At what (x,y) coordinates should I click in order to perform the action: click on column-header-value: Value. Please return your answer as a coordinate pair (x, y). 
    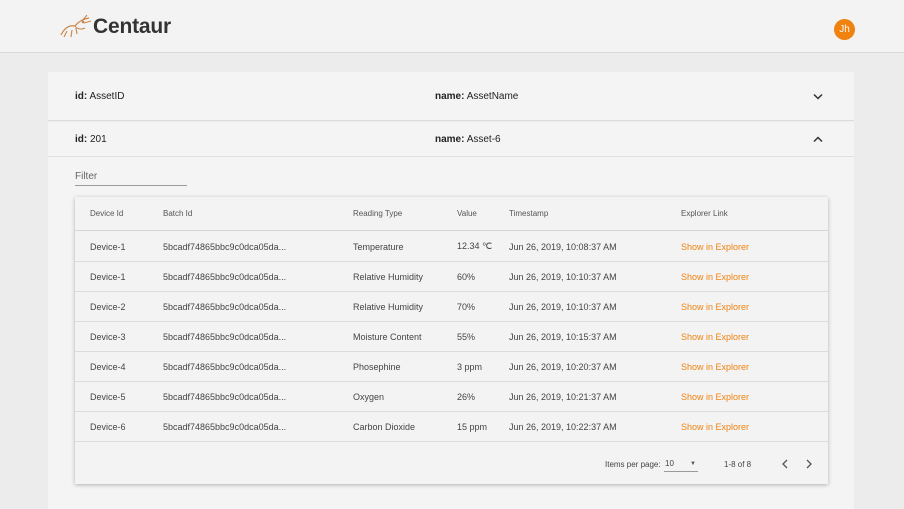
    Looking at the image, I should click on (467, 213).